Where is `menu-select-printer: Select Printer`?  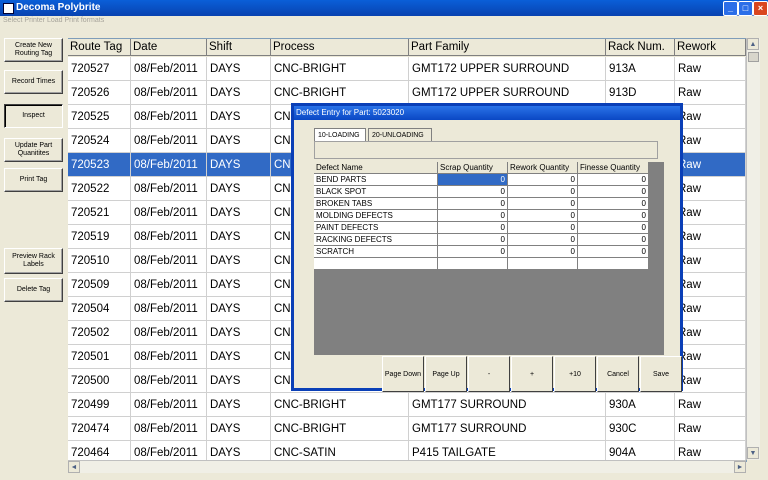 menu-select-printer: Select Printer is located at coordinates (24, 20).